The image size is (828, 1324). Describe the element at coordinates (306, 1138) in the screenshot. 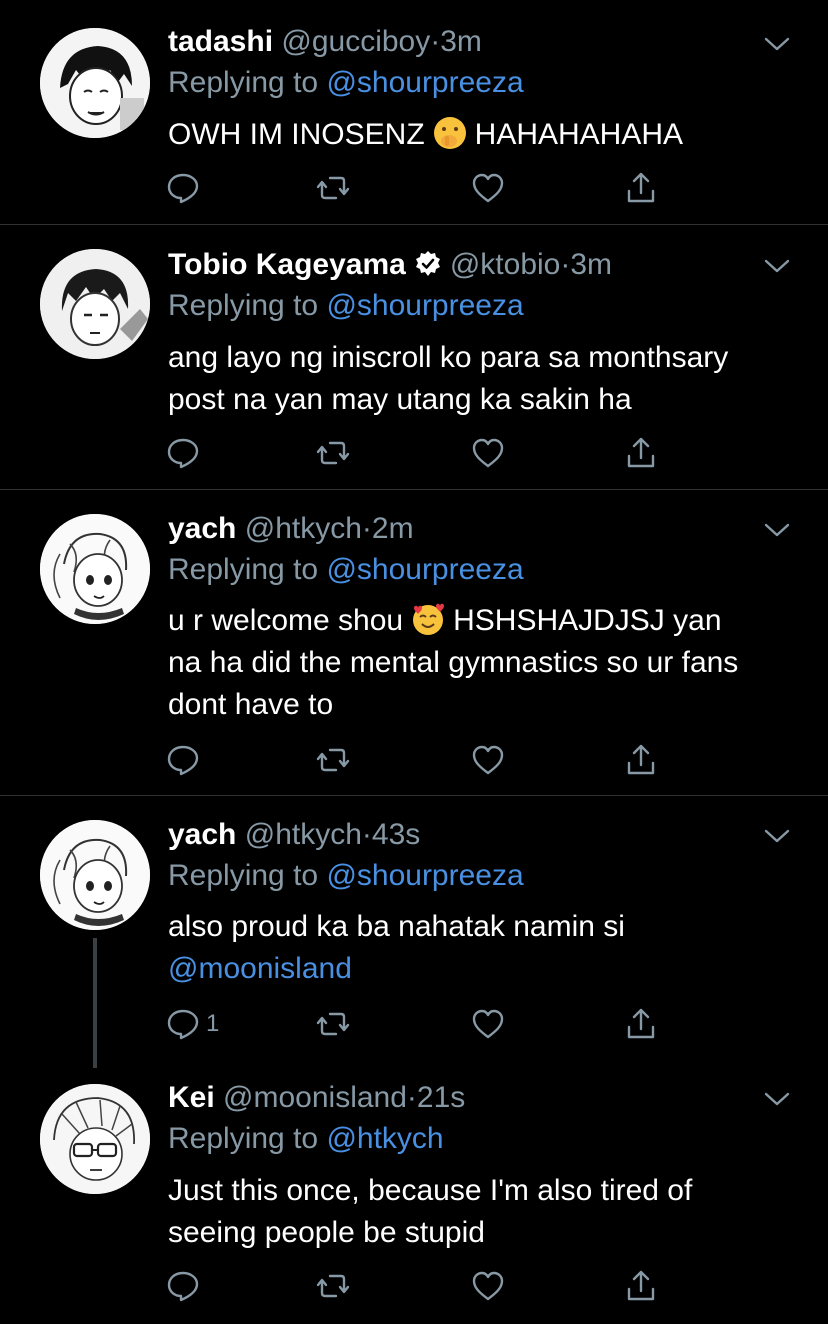

I see `replying-to: Replying to @htkych` at that location.